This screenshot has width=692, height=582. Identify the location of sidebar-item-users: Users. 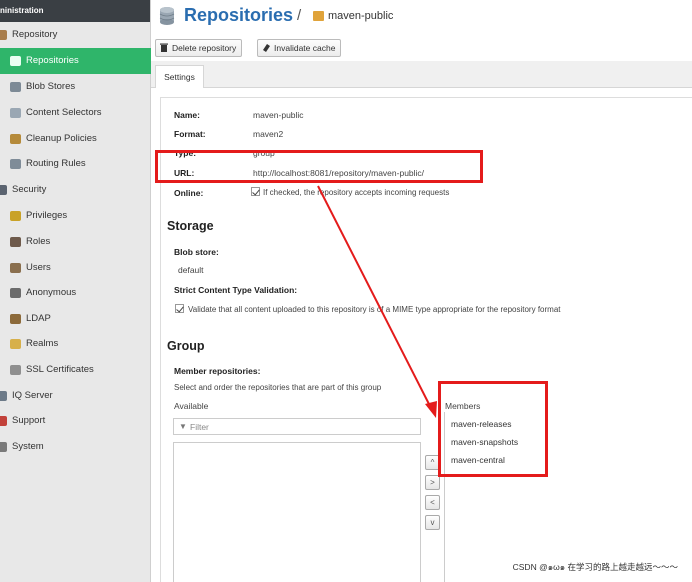
(75, 268).